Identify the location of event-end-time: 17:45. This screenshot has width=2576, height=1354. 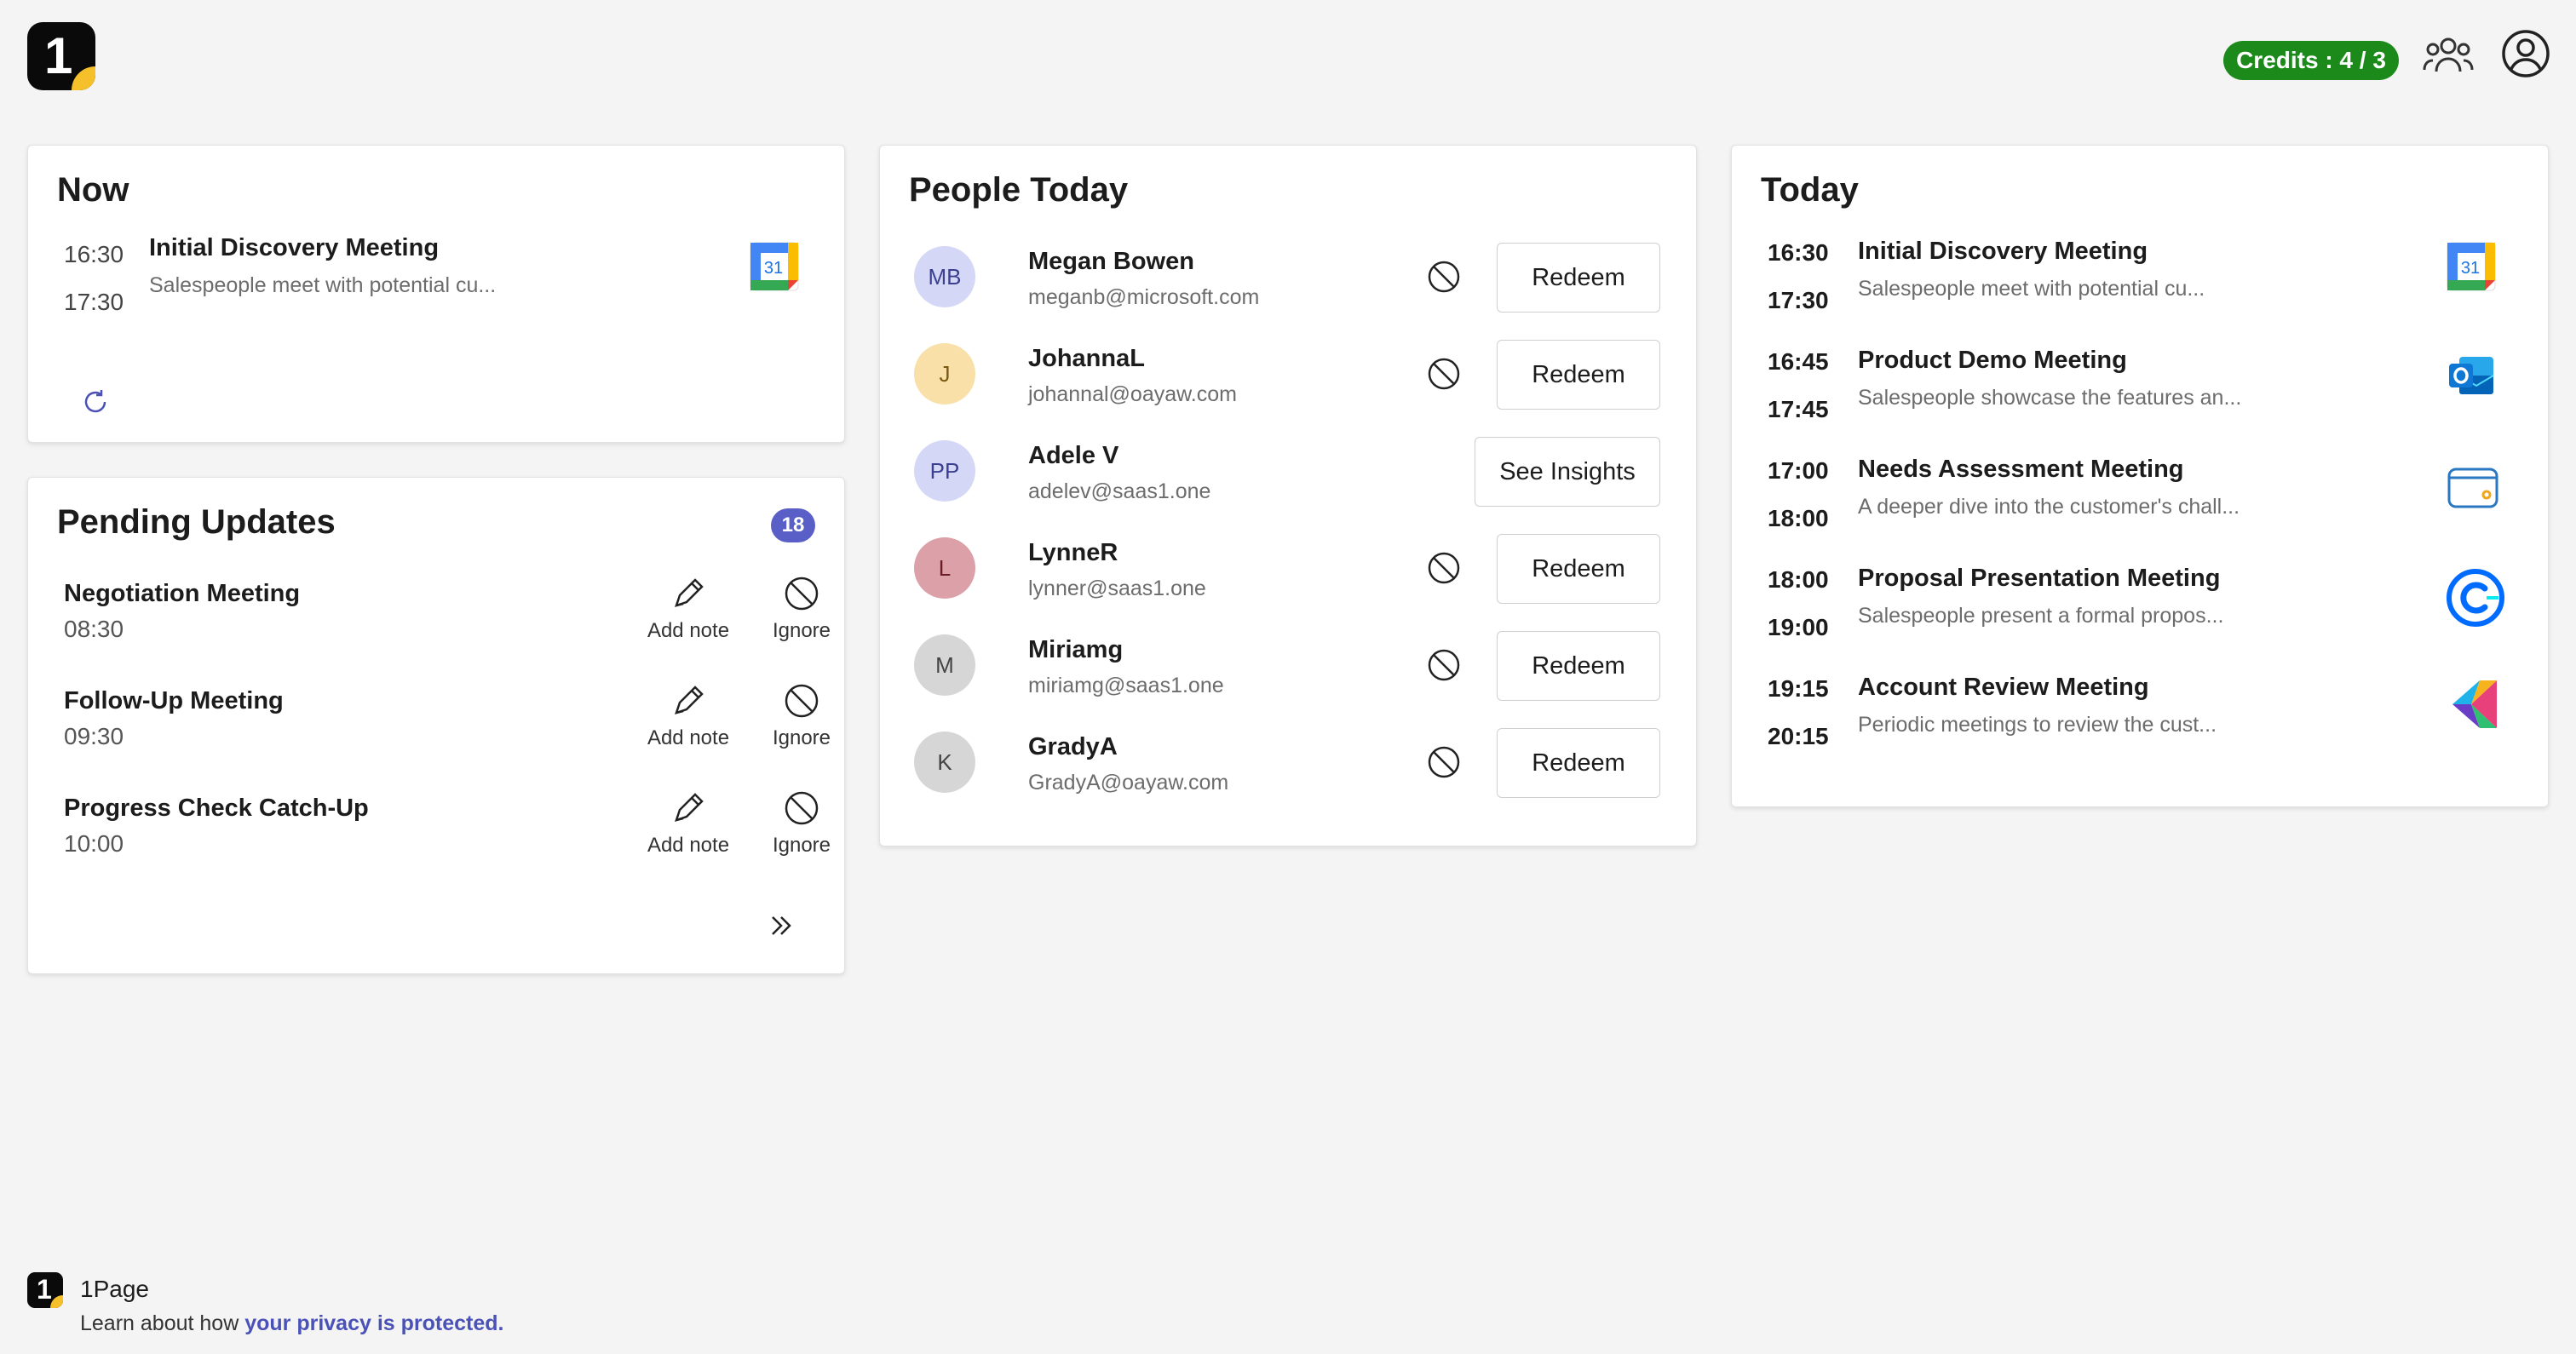
(1799, 409).